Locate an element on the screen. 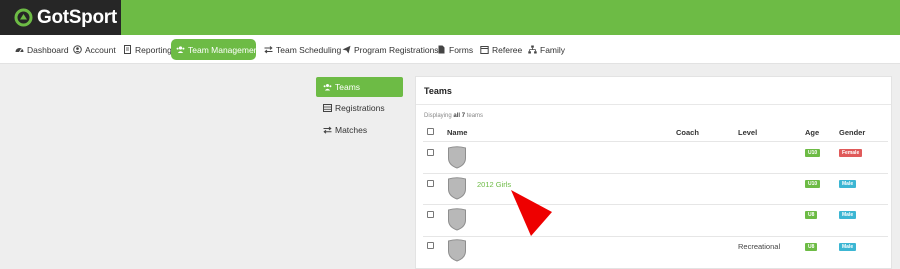 The image size is (900, 269). nav-family: Family is located at coordinates (546, 49).